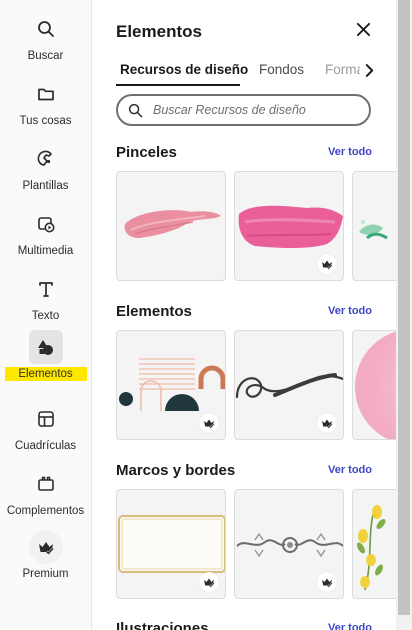 The width and height of the screenshot is (412, 630). I want to click on section-title: Ilustraciones, so click(162, 625).